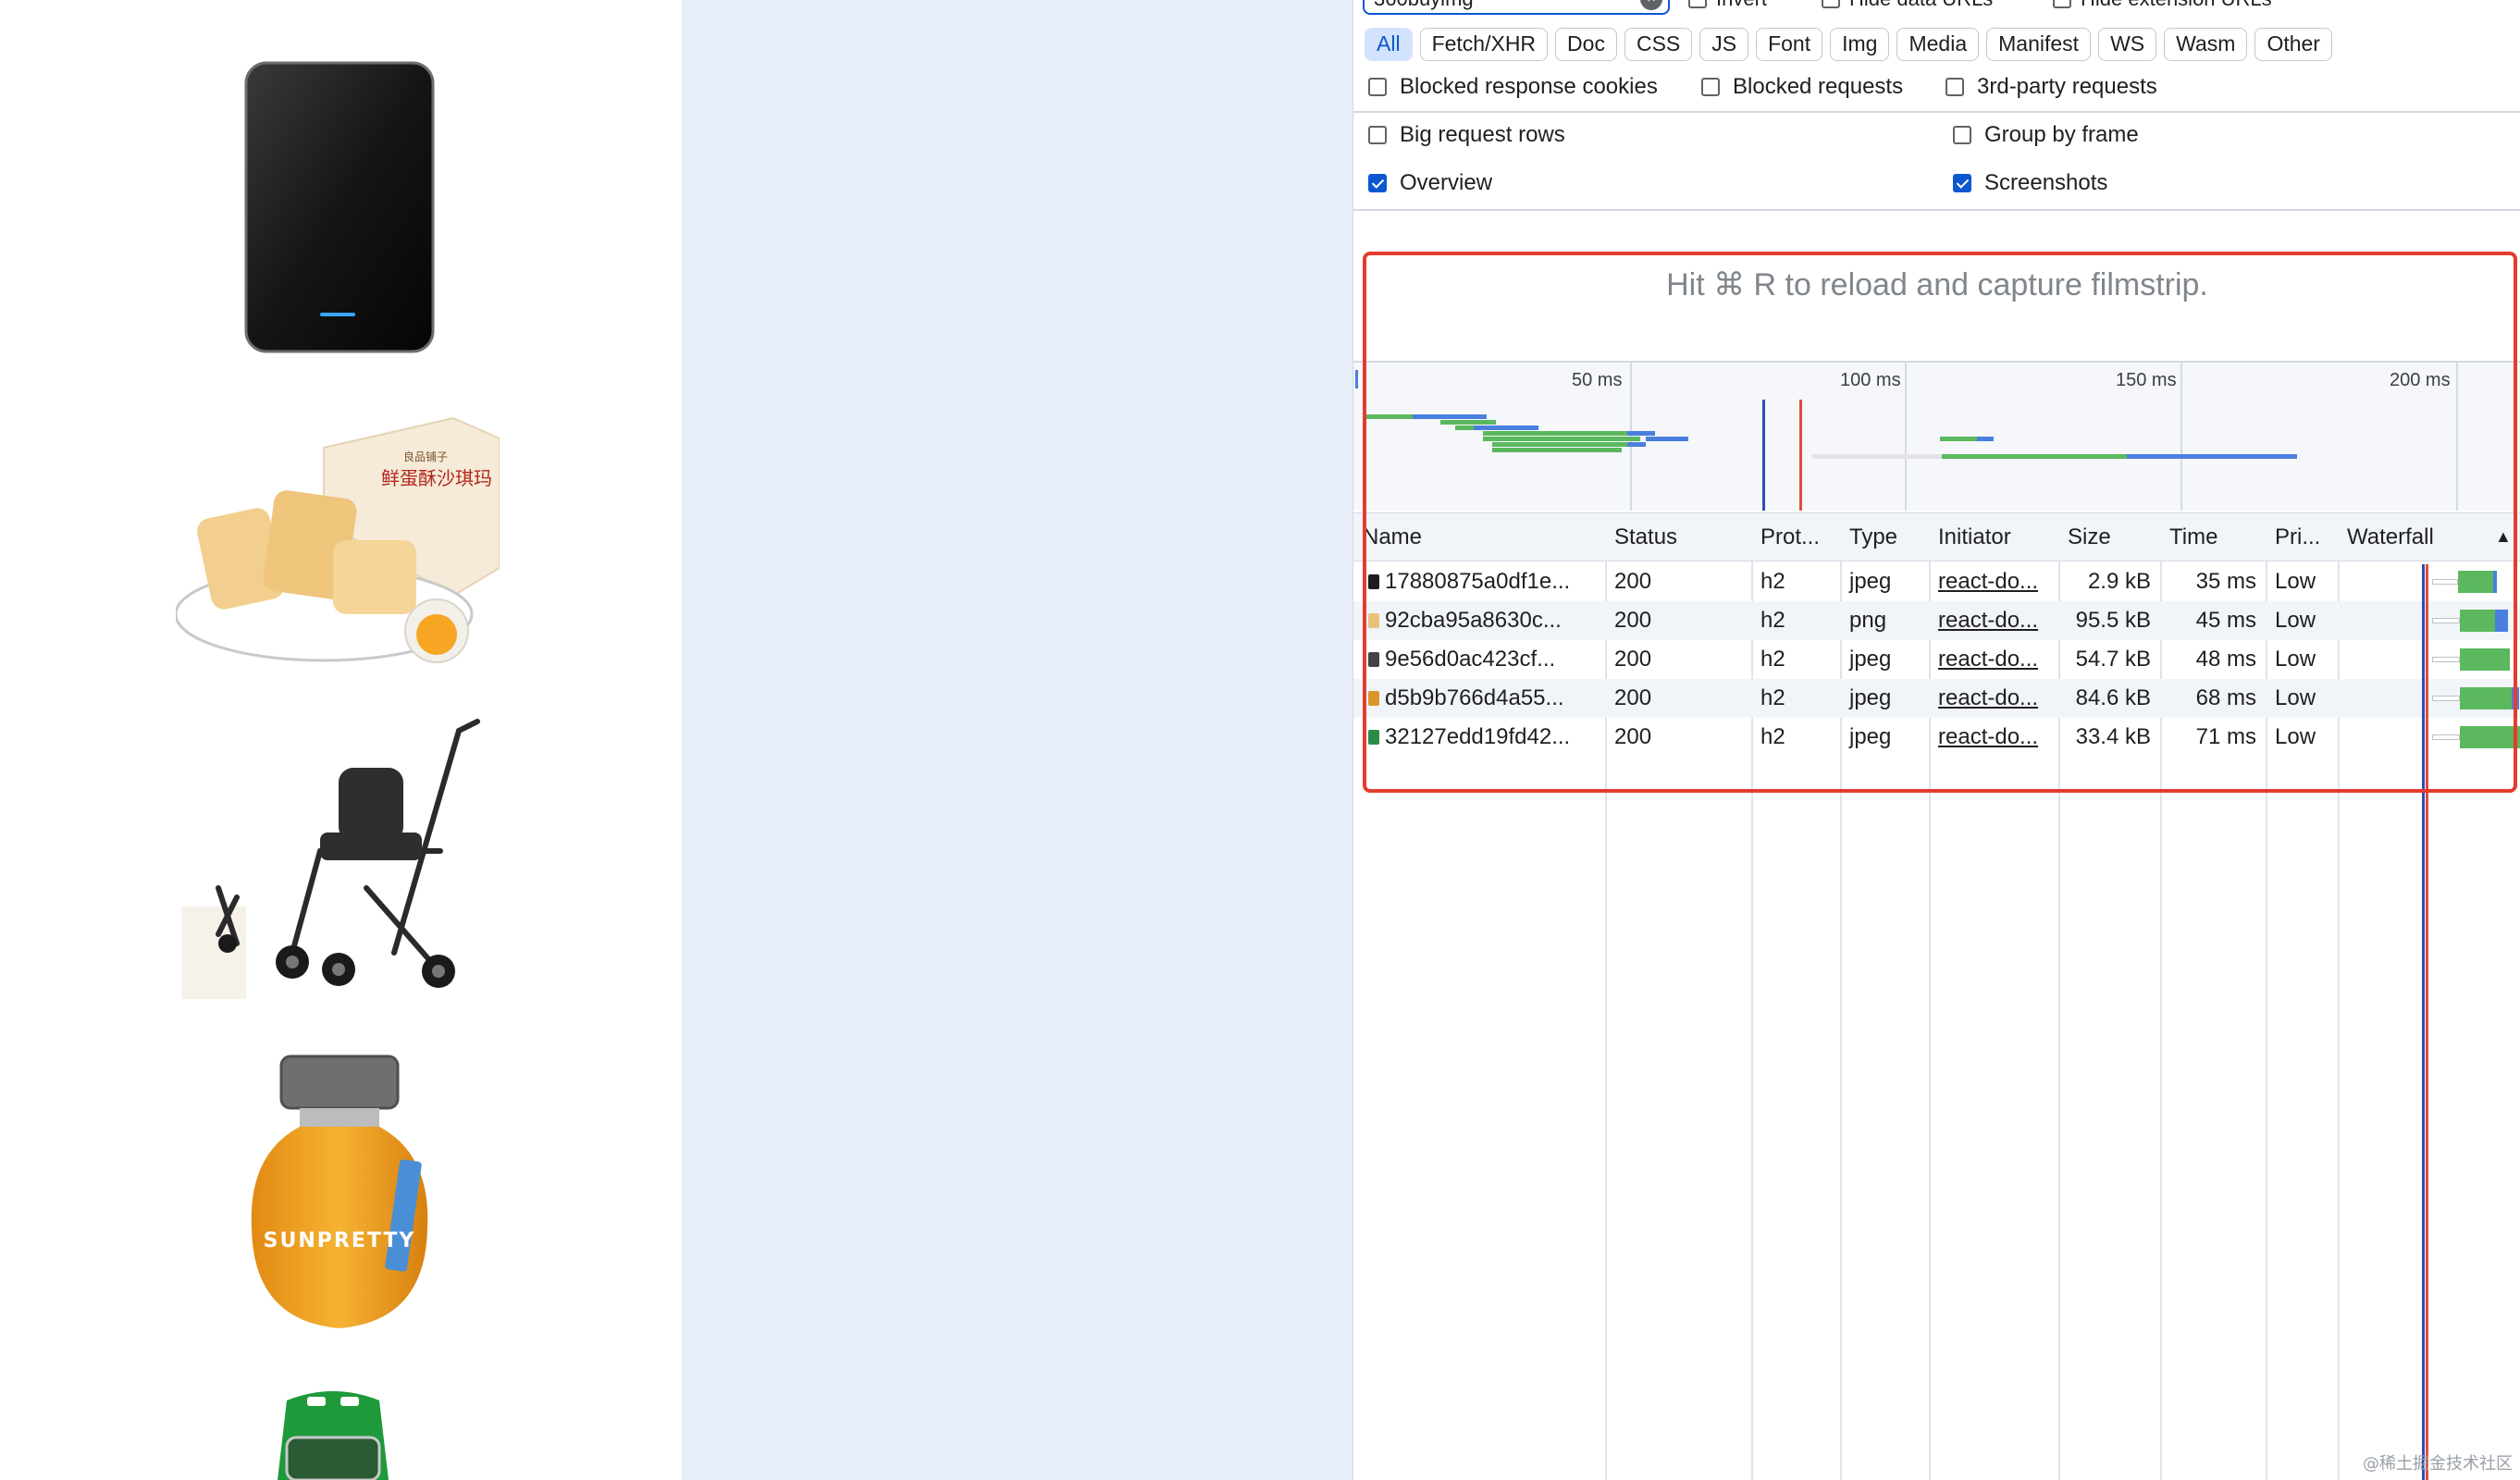  I want to click on column-header-initiator: Initiator, so click(1993, 537).